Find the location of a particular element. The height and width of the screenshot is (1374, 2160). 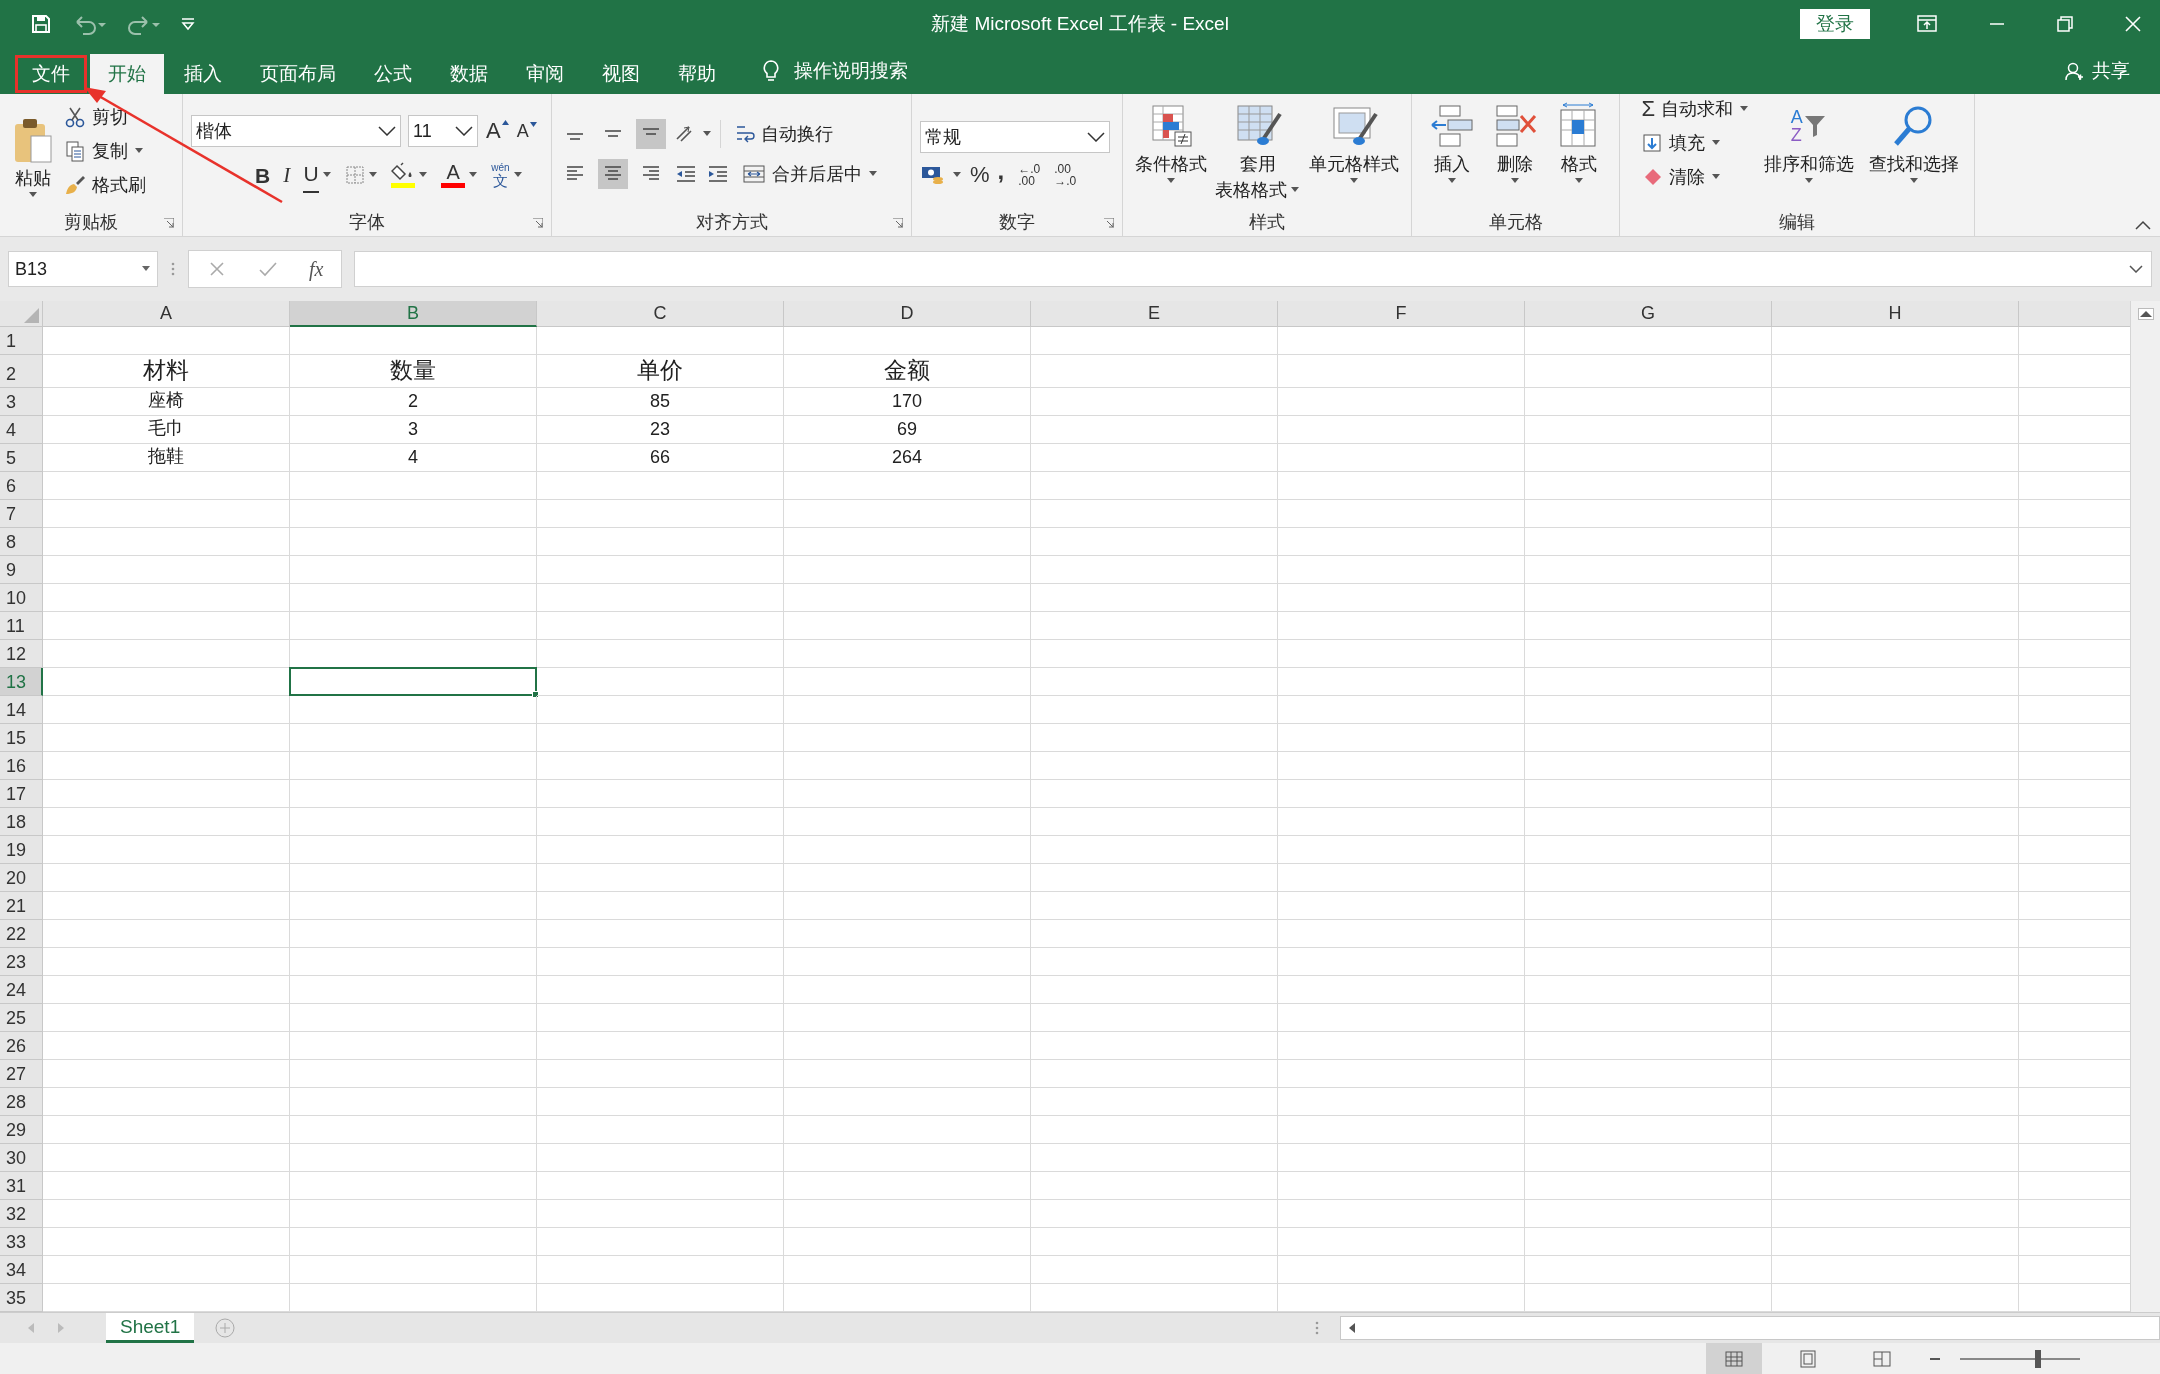

column-header: D is located at coordinates (907, 314).